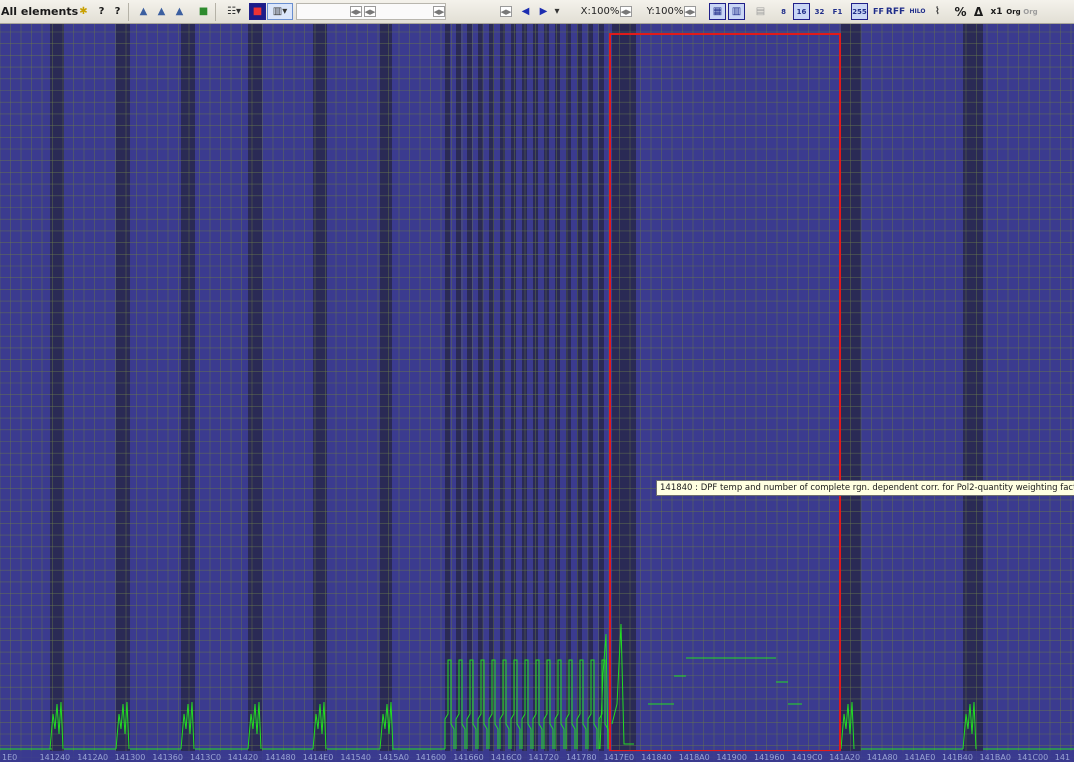  What do you see at coordinates (393, 757) in the screenshot?
I see `x-axis-label: 1415A0` at bounding box center [393, 757].